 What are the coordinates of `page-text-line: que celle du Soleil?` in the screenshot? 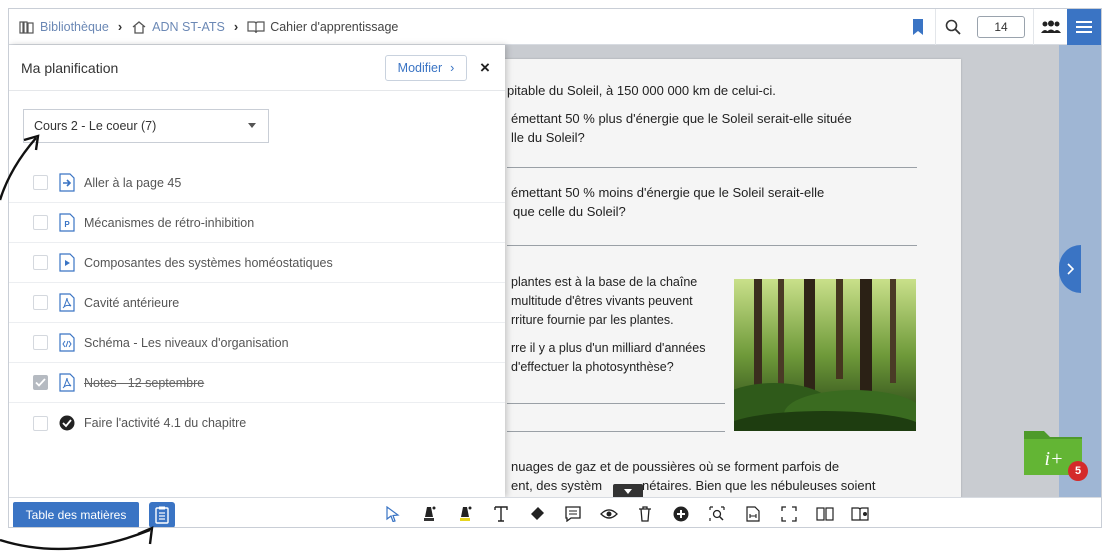 It's located at (569, 211).